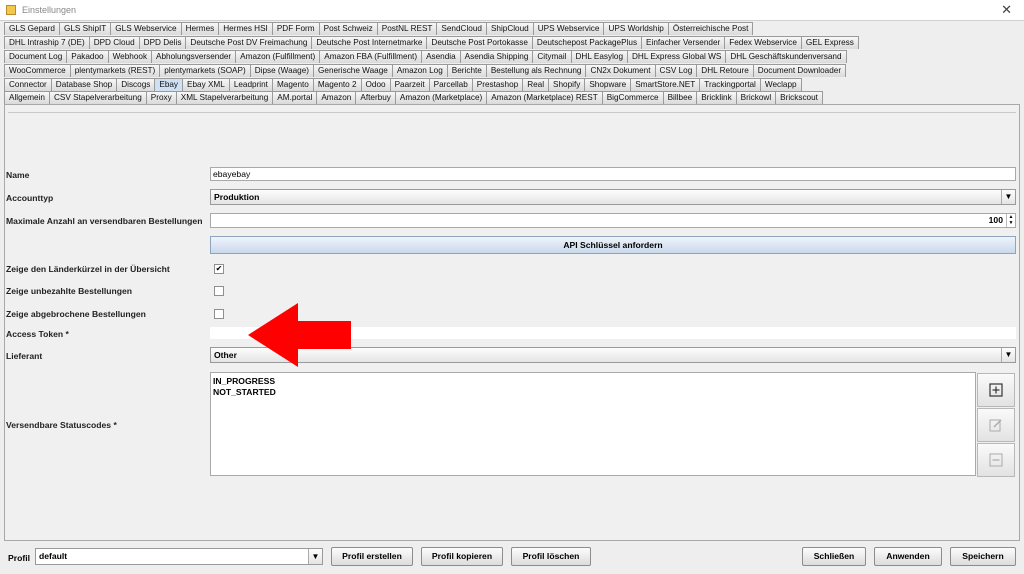 The width and height of the screenshot is (1024, 574). What do you see at coordinates (725, 70) in the screenshot?
I see `tab-dhl-retoure: DHL Retoure` at bounding box center [725, 70].